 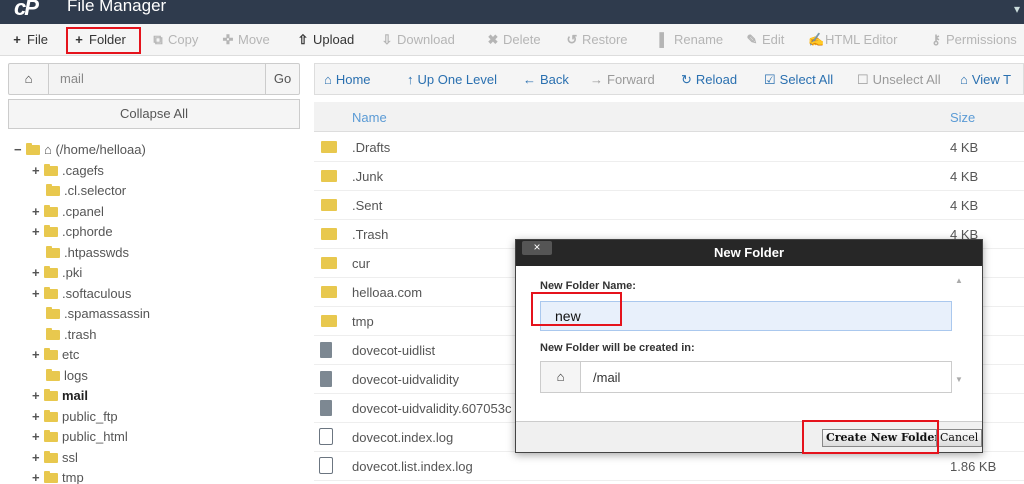 I want to click on tree-item: + .cphorde, so click(x=72, y=232).